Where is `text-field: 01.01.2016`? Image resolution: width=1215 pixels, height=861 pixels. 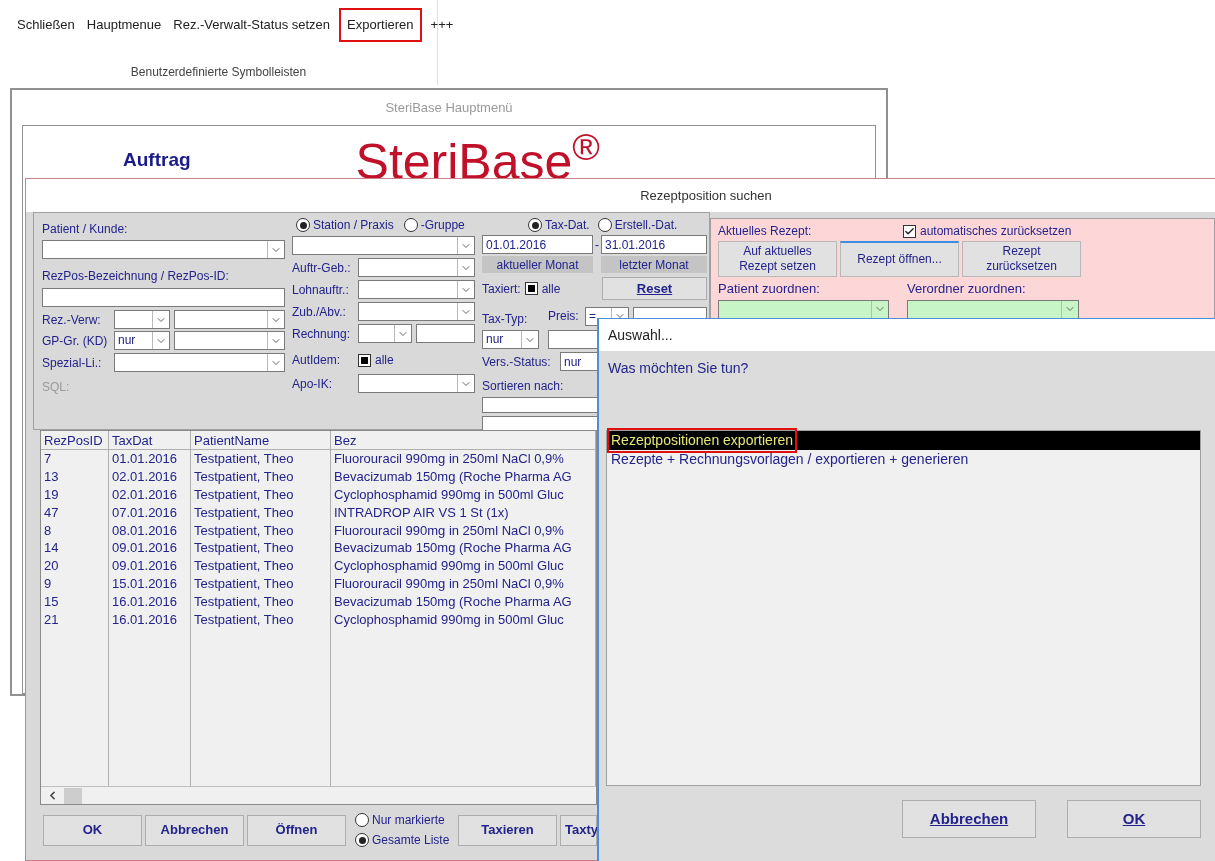
text-field: 01.01.2016 is located at coordinates (537, 244).